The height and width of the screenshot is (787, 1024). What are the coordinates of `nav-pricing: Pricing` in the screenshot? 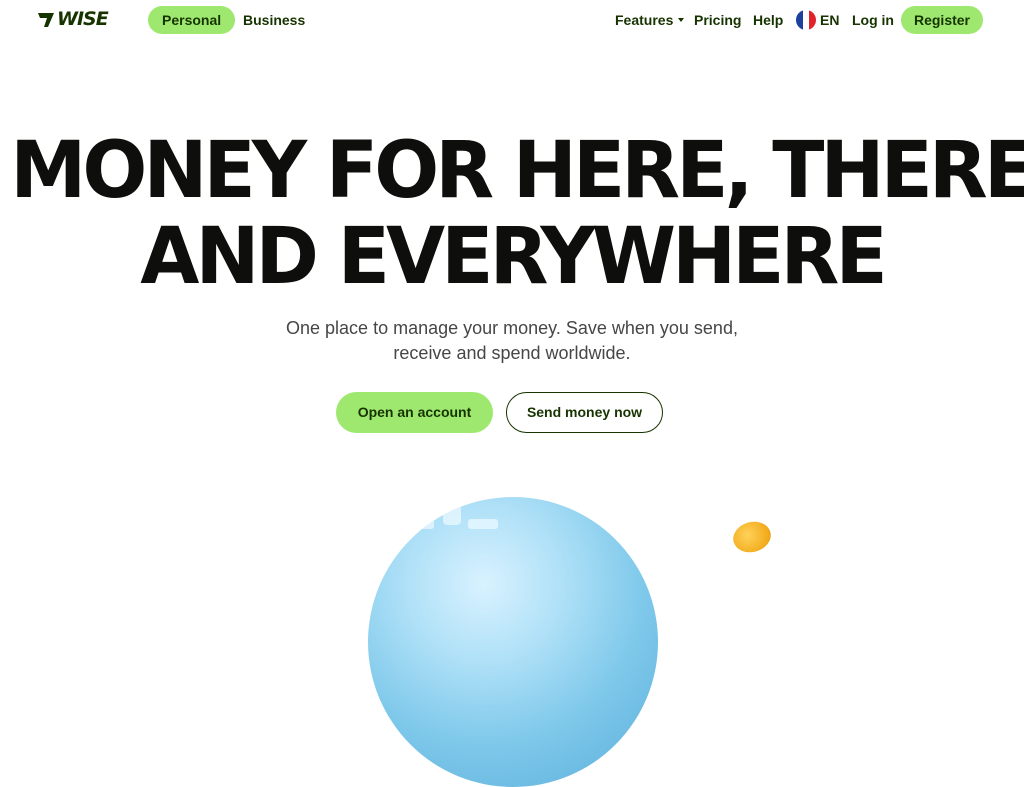 It's located at (717, 20).